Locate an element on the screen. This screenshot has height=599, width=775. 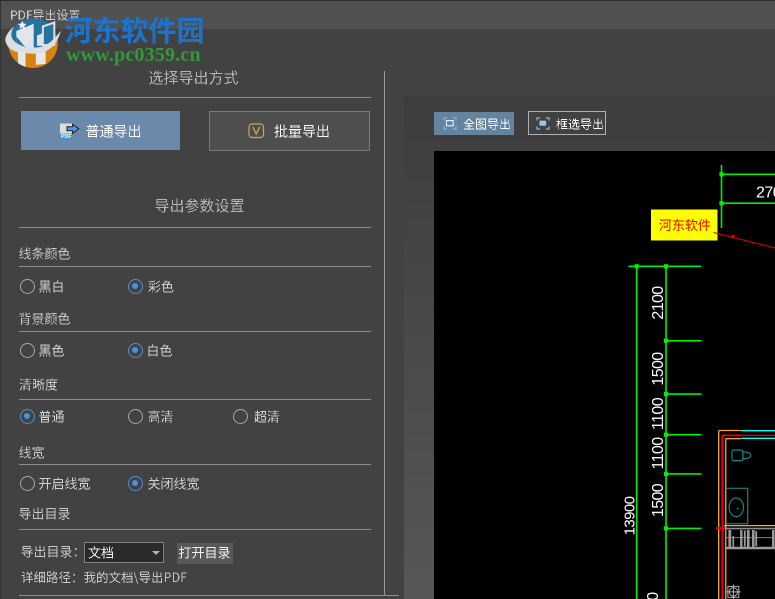
svg-text: 13900 is located at coordinates (630, 515).